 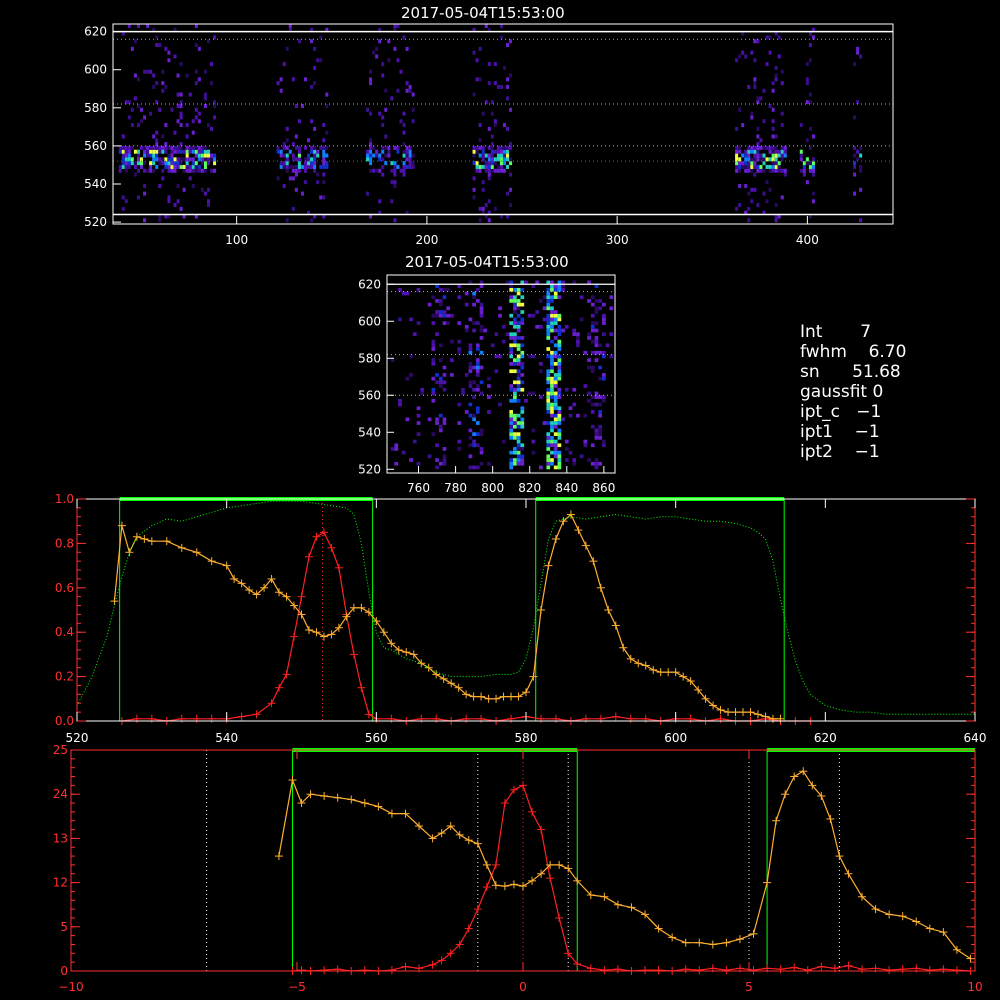 I want to click on top-x-tick-label: 100, so click(x=236, y=240).